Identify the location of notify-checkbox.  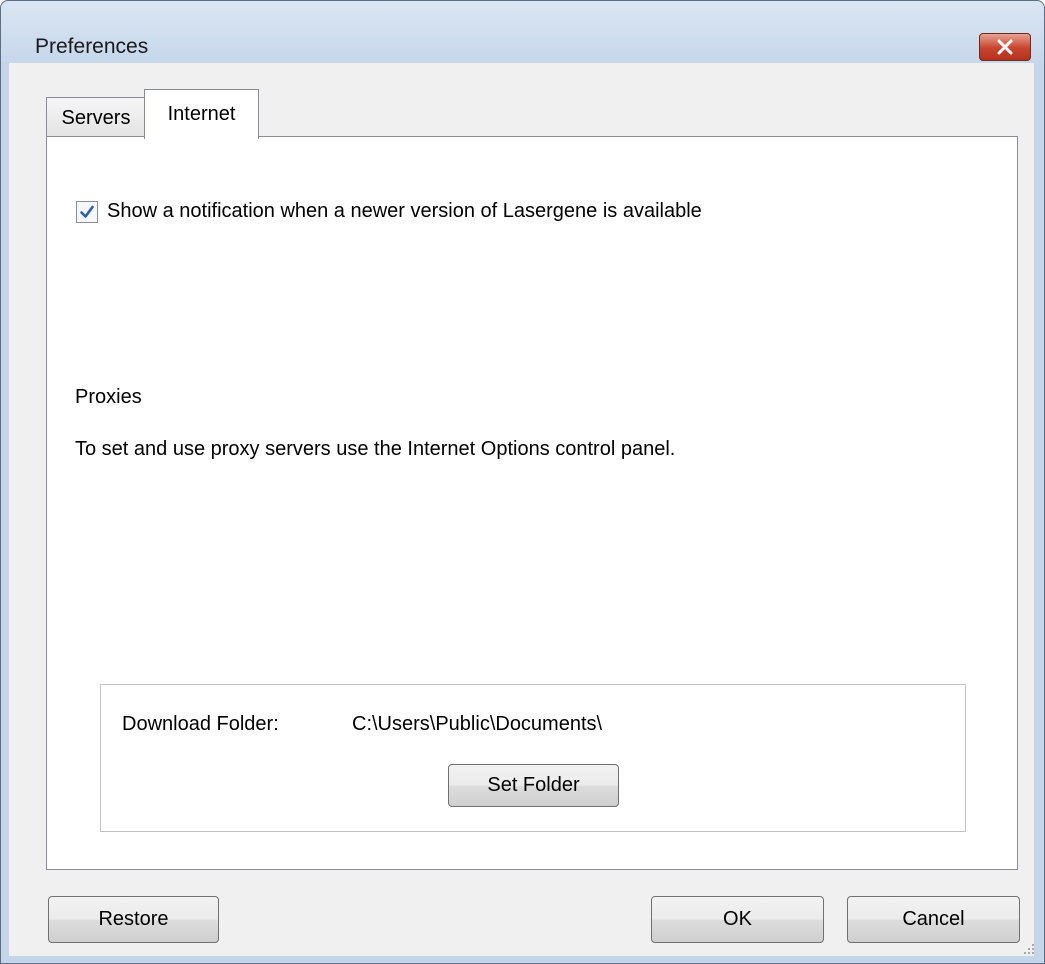
(87, 212).